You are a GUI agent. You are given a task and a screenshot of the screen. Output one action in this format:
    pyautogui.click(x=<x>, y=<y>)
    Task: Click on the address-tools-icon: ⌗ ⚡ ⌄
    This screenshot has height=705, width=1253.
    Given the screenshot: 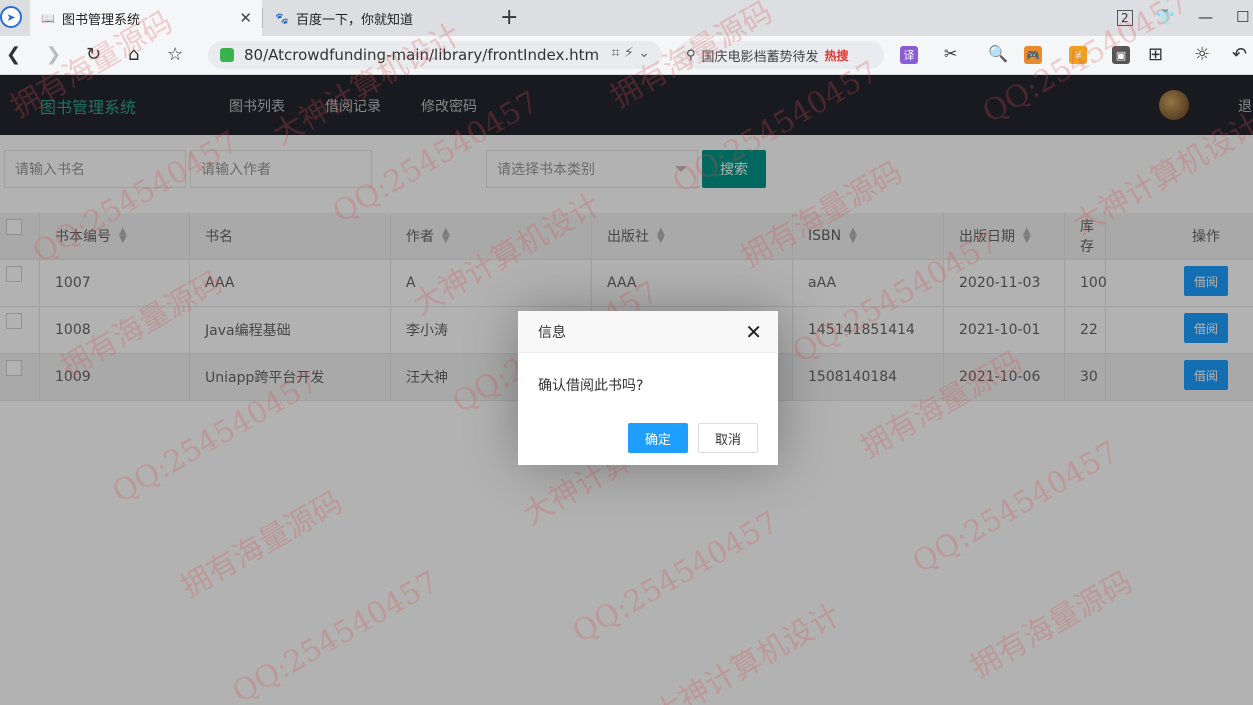 What is the action you would take?
    pyautogui.click(x=631, y=53)
    